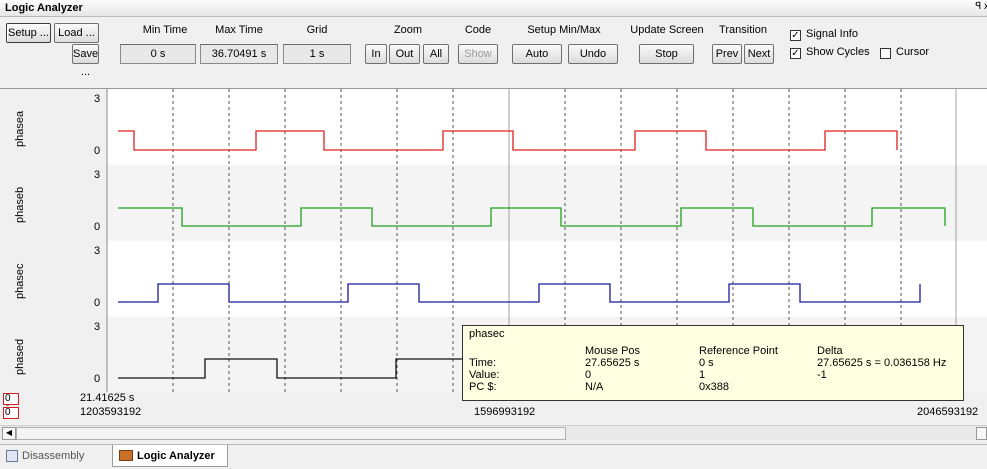 Image resolution: width=987 pixels, height=469 pixels. What do you see at coordinates (830, 351) in the screenshot?
I see `tooltip-col-delta: Delta` at bounding box center [830, 351].